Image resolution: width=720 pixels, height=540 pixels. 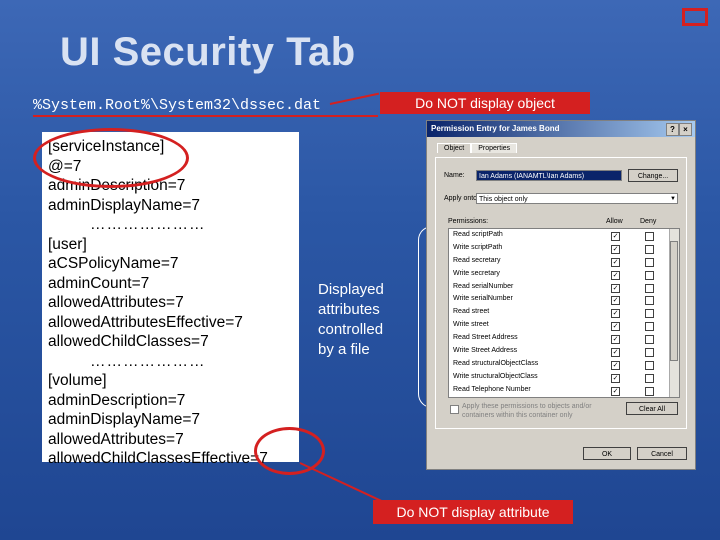 What do you see at coordinates (564, 364) in the screenshot?
I see `permission-row: Read structuralObjectClass ✓` at bounding box center [564, 364].